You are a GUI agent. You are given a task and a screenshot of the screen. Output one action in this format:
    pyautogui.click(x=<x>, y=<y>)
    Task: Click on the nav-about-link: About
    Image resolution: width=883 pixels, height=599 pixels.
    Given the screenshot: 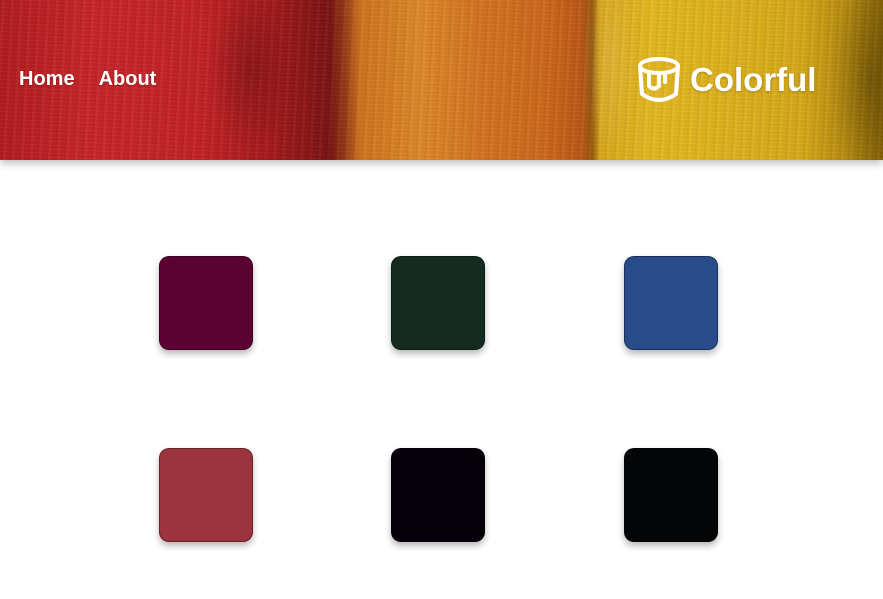 What is the action you would take?
    pyautogui.click(x=128, y=79)
    